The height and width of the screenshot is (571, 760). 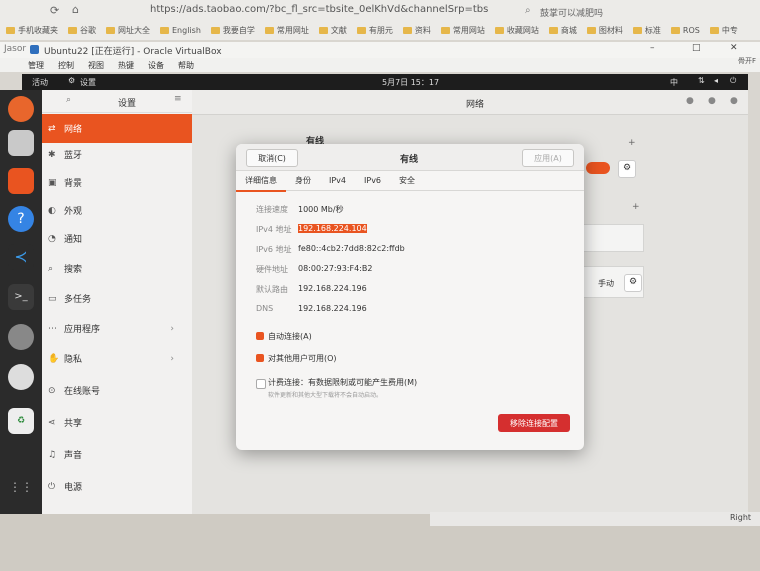 I want to click on privacy-icon: ✋, so click(x=54, y=358).